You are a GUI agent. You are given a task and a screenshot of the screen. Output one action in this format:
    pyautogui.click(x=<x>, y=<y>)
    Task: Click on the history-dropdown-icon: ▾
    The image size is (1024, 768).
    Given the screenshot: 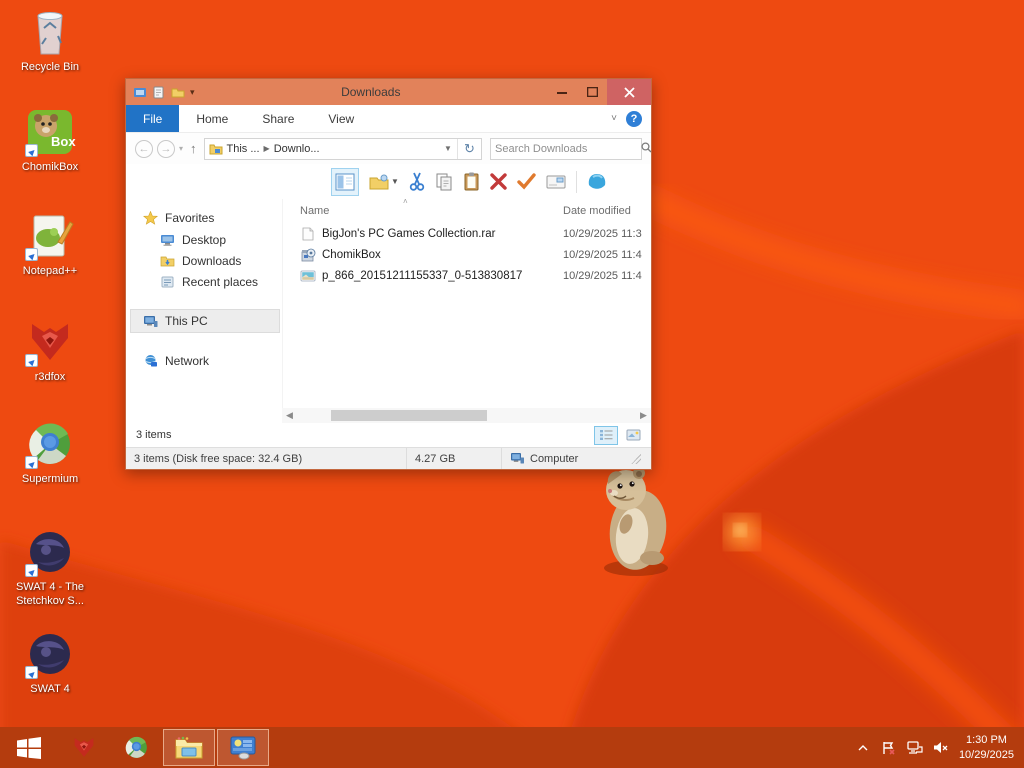 What is the action you would take?
    pyautogui.click(x=181, y=148)
    